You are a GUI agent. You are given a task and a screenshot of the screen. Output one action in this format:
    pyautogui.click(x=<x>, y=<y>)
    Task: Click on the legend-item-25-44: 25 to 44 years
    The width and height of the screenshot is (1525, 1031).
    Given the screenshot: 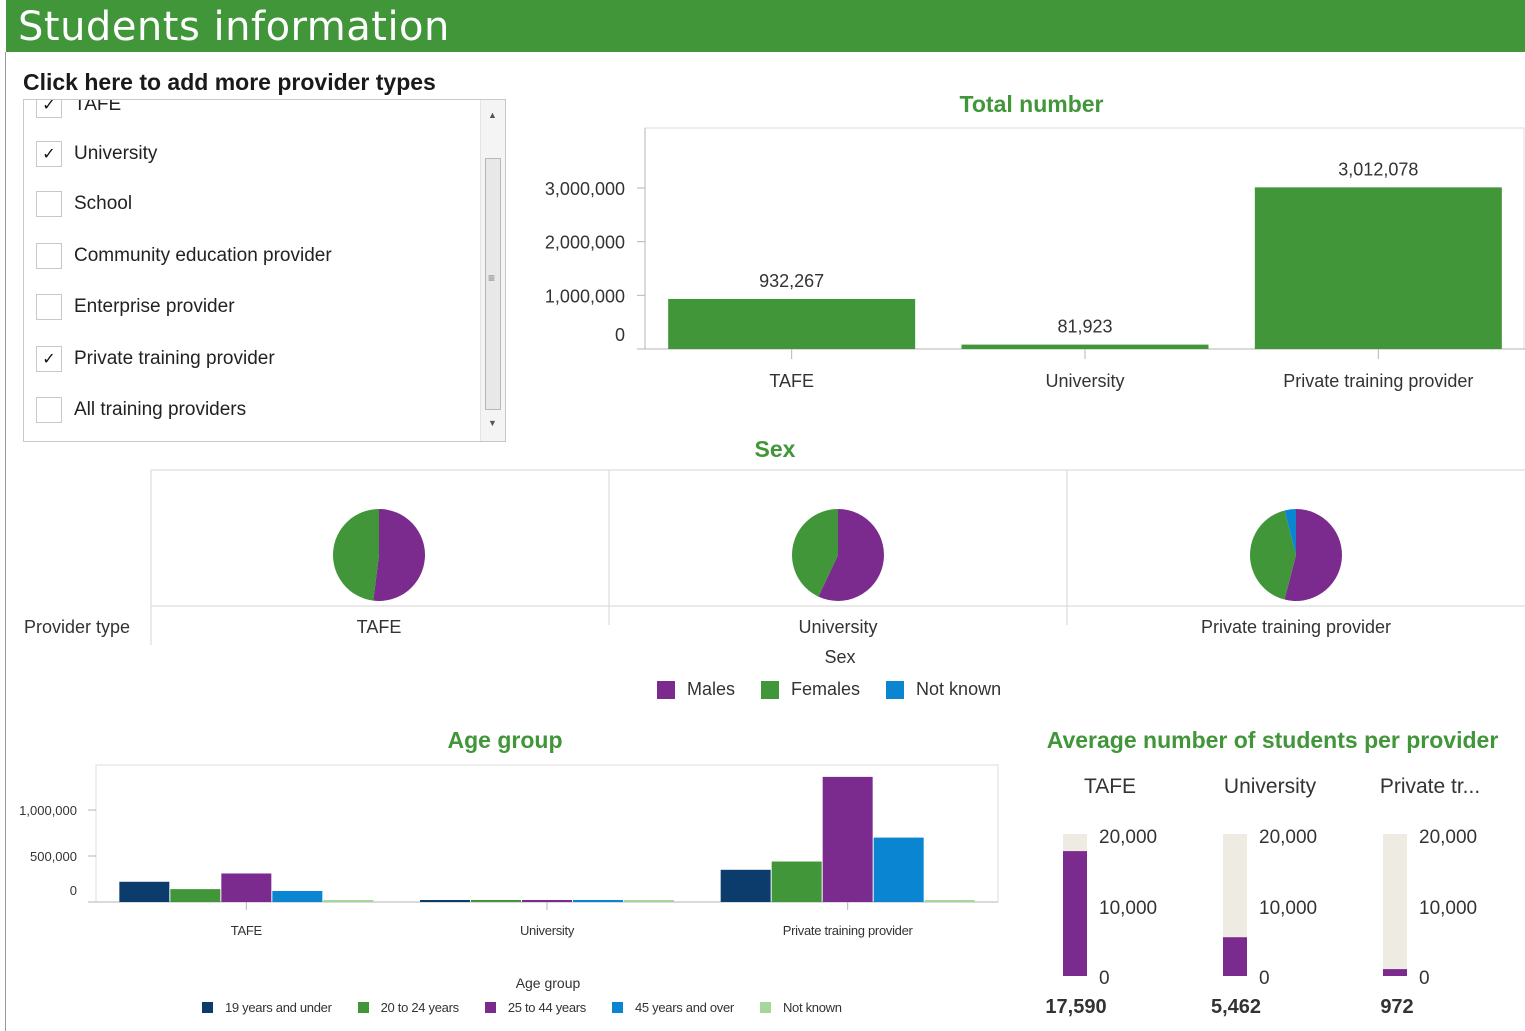 What is the action you would take?
    pyautogui.click(x=535, y=1007)
    